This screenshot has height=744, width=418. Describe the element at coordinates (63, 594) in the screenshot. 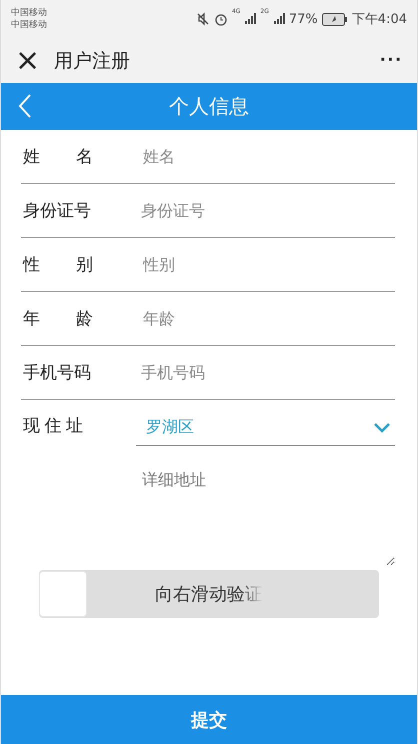

I see `slider-handle` at that location.